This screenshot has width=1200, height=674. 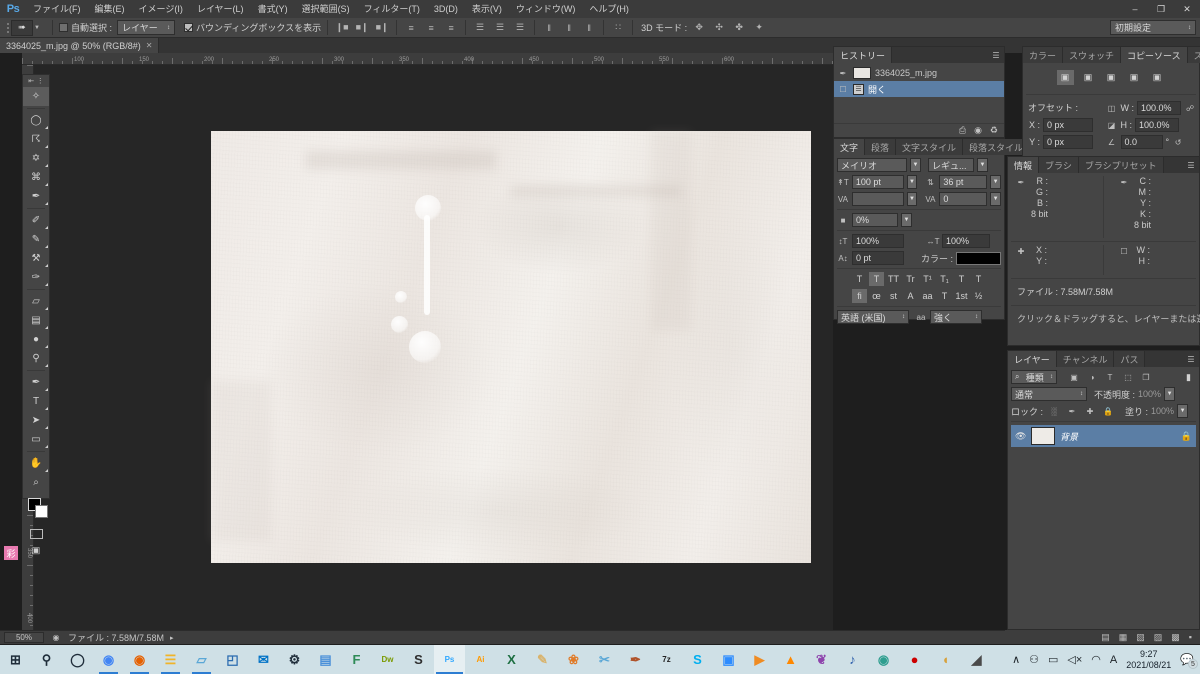 I want to click on status-expand-arrow-icon: ▸, so click(x=172, y=638).